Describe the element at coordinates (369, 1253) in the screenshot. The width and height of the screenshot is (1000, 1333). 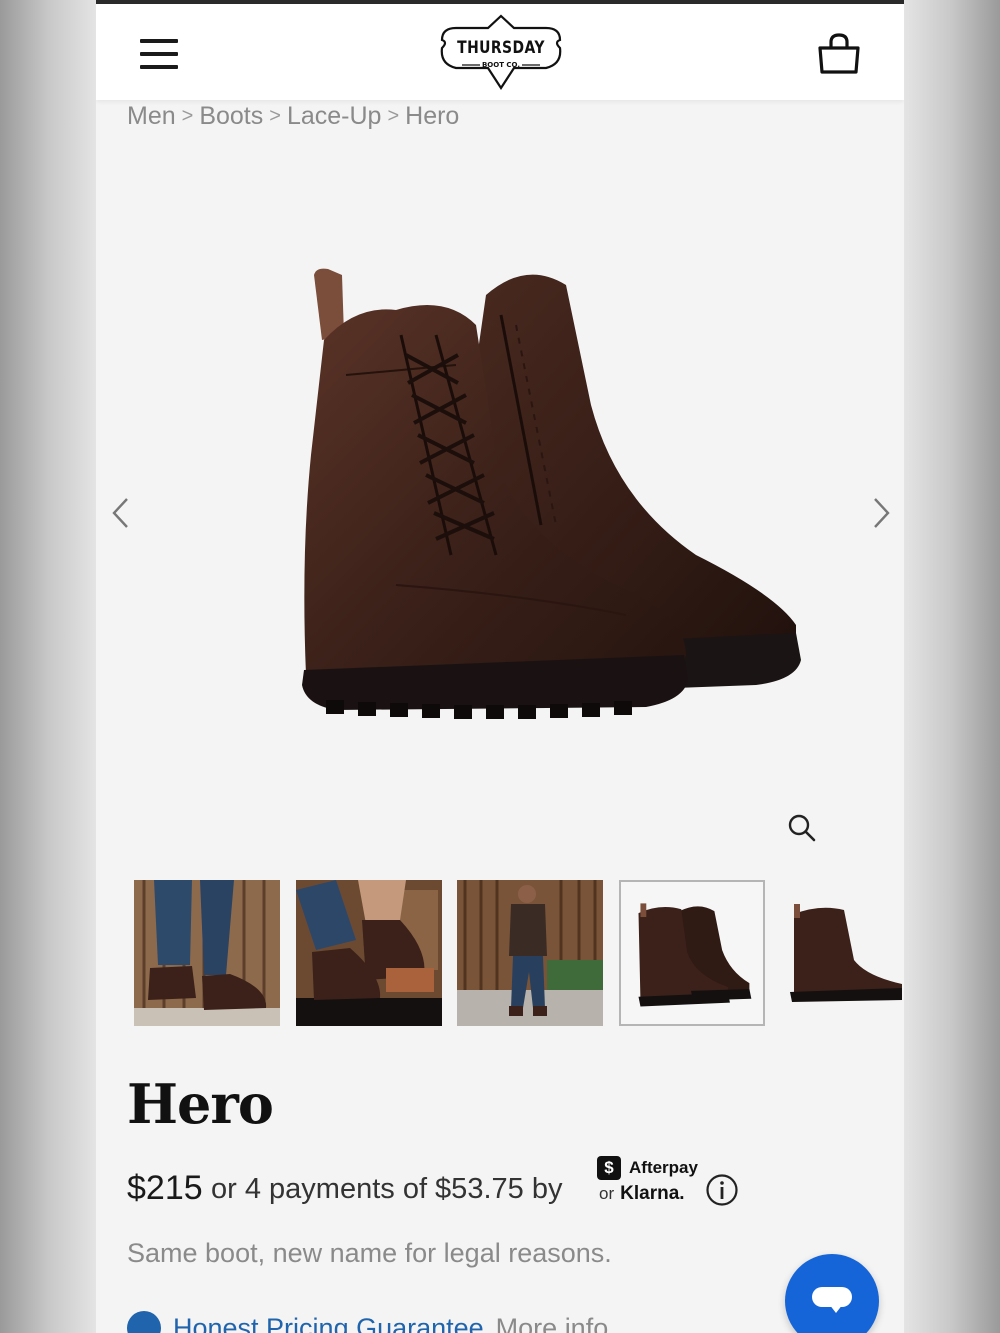
I see `product-tagline: Same boot, new name for legal reasons.` at that location.